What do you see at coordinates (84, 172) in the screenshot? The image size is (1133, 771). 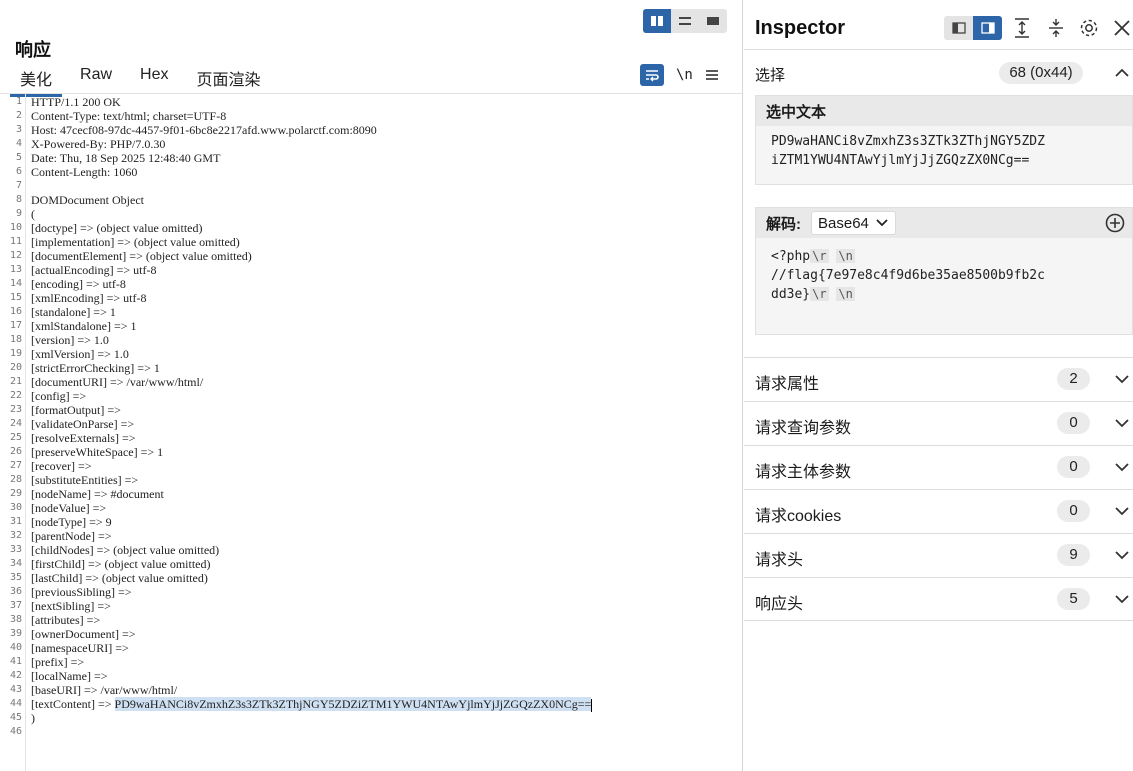 I see `code-line: Content-Length: 1060` at bounding box center [84, 172].